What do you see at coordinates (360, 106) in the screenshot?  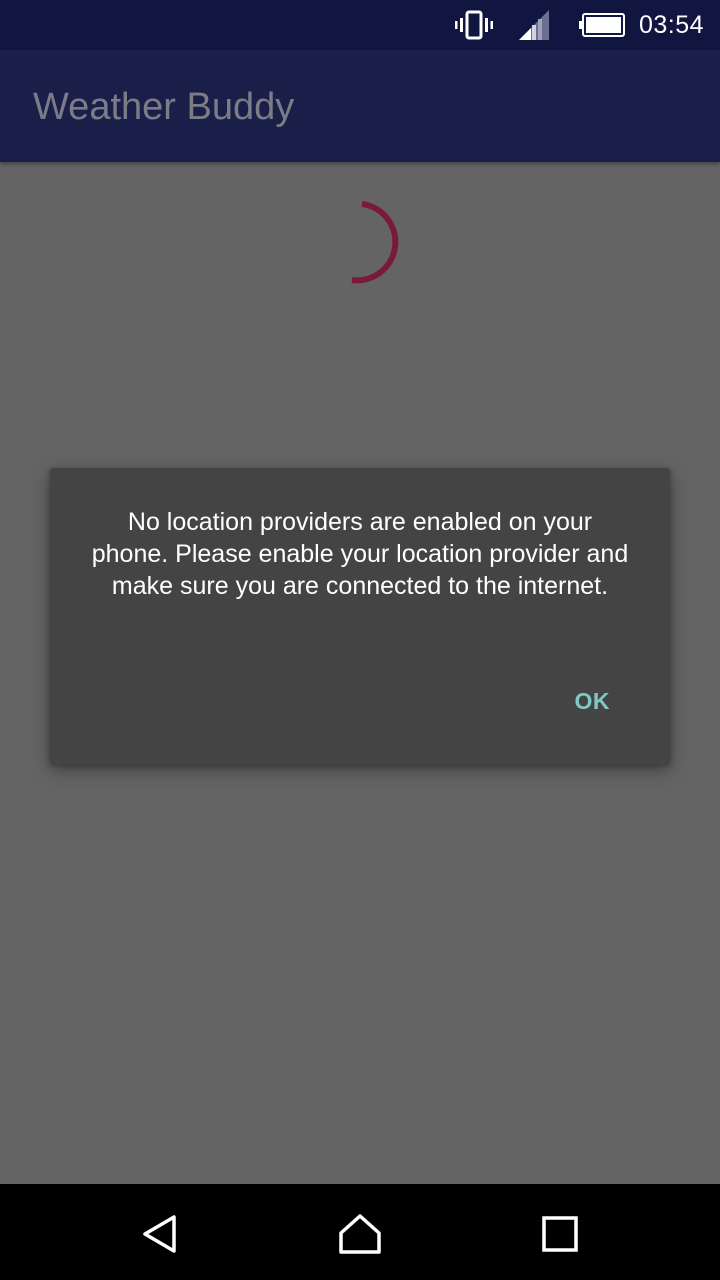 I see `app-bar: Weather Buddy` at bounding box center [360, 106].